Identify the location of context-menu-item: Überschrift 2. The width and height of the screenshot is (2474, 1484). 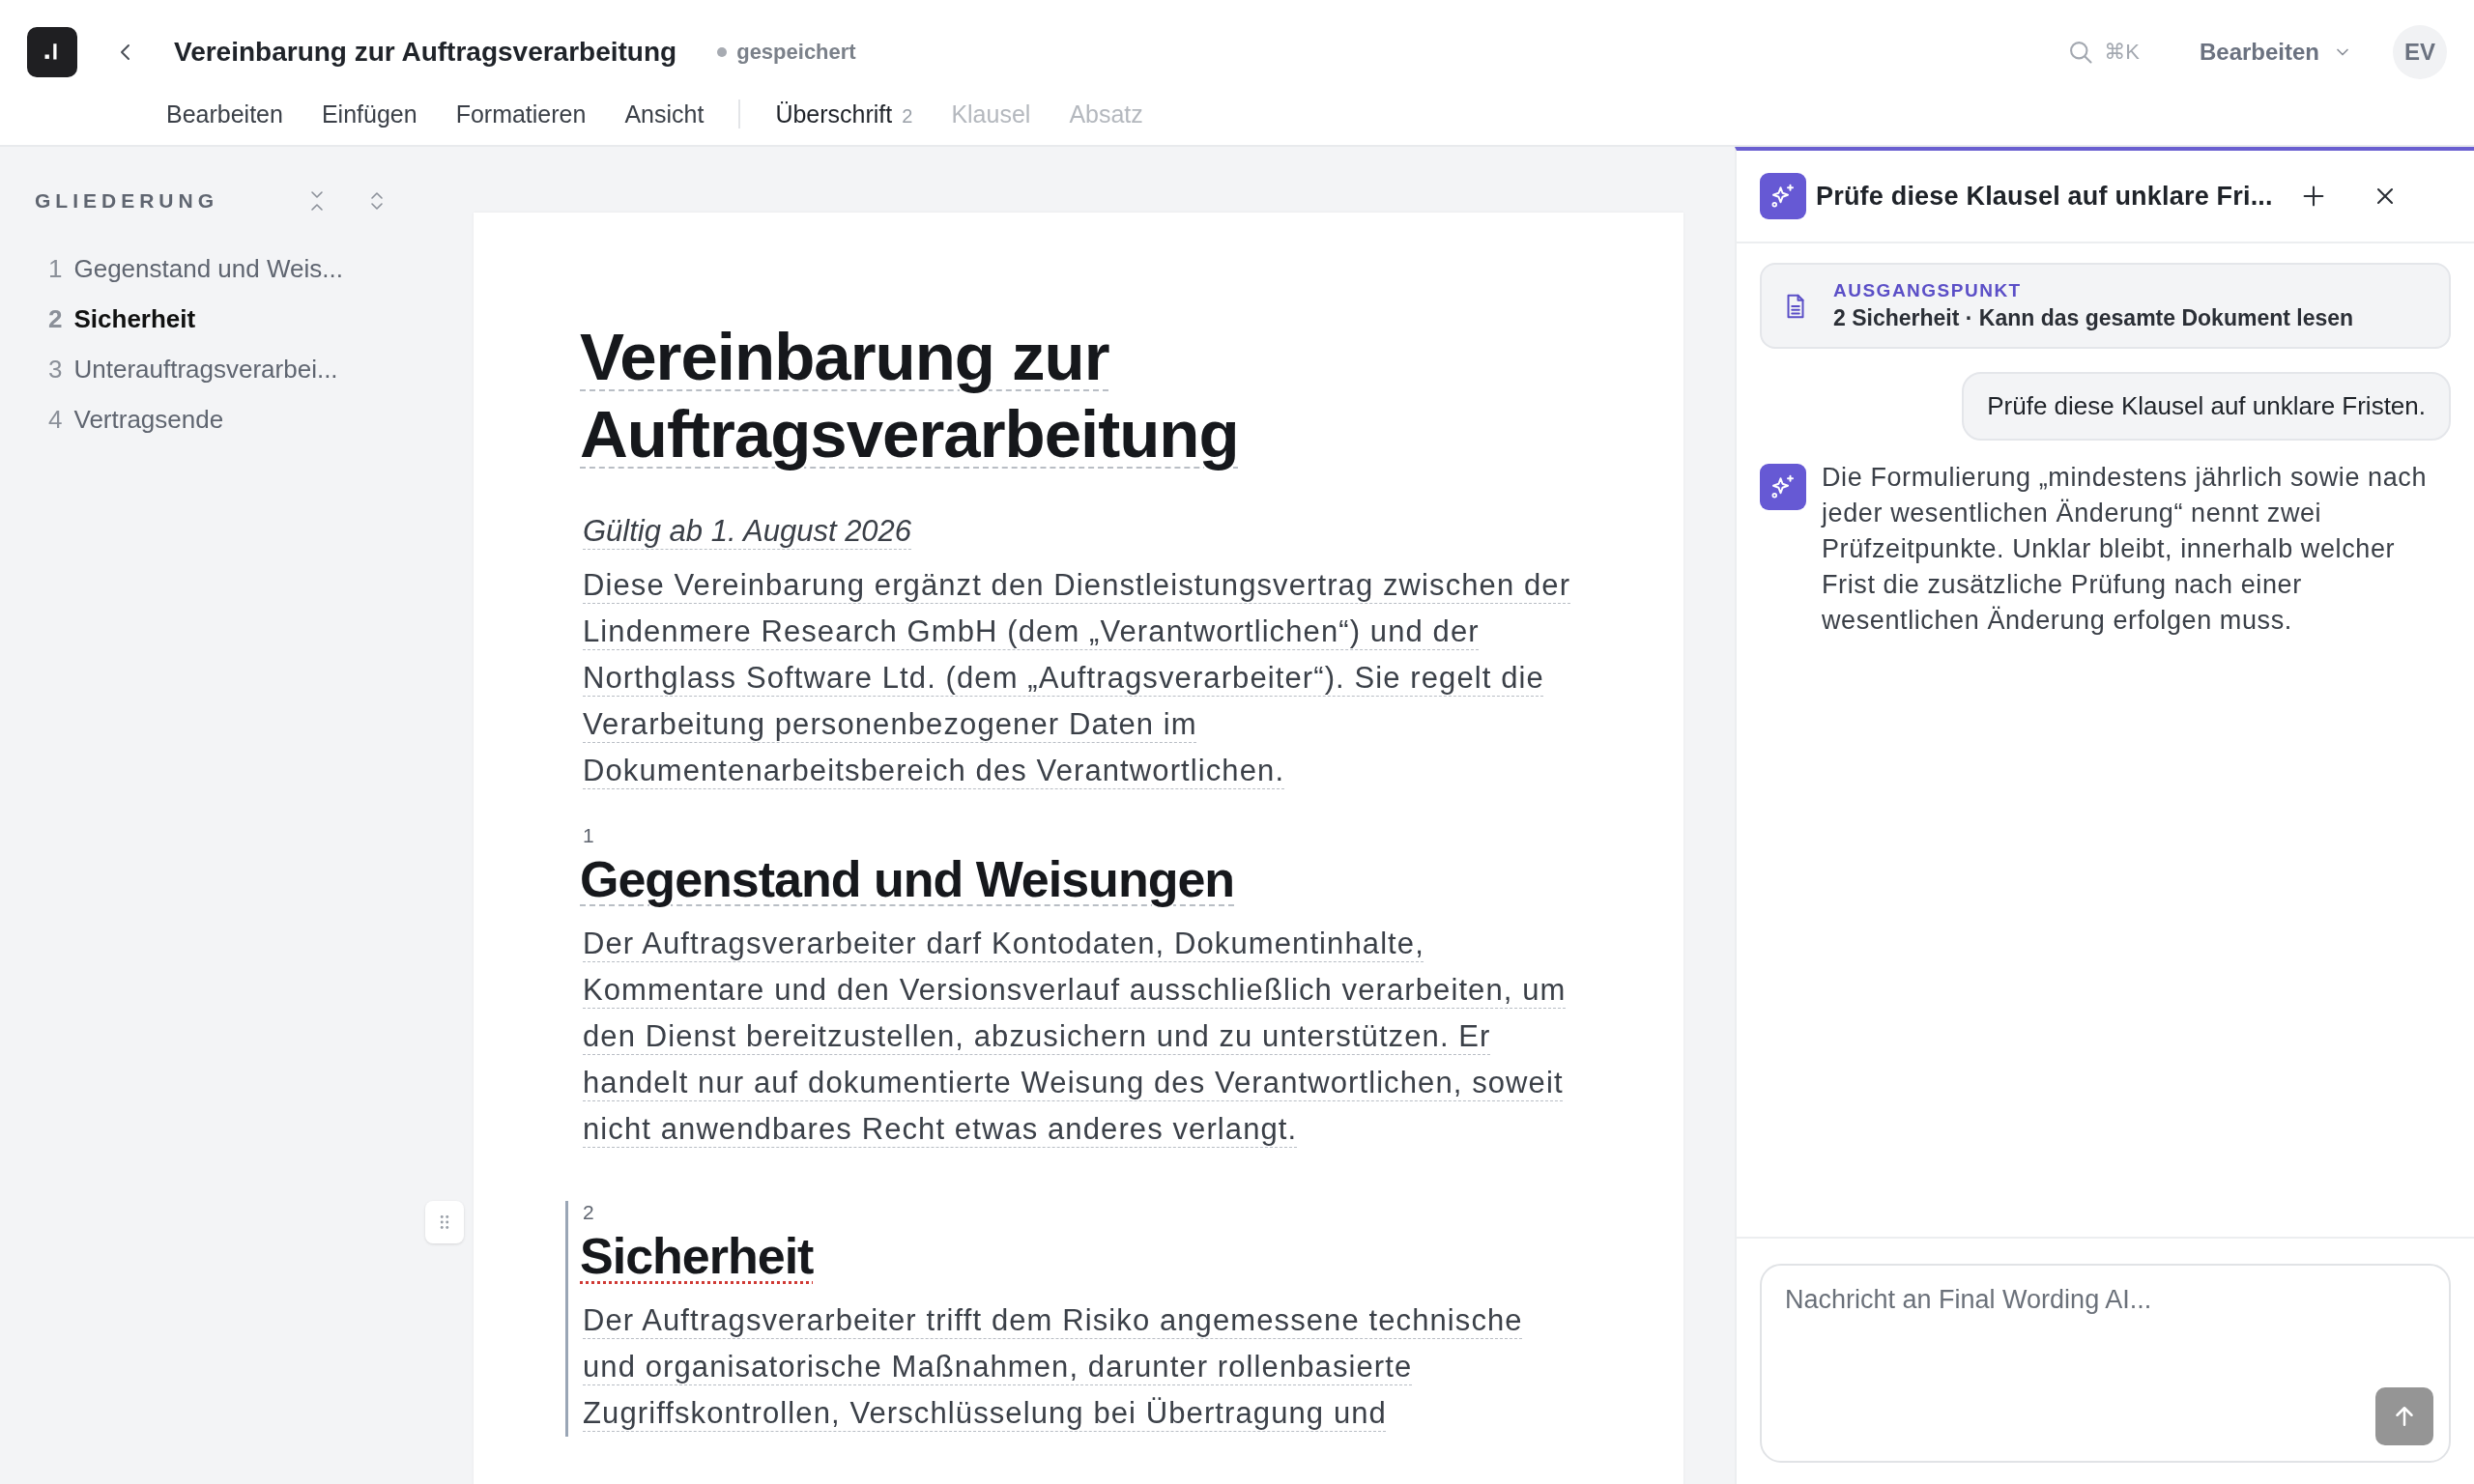
(844, 114).